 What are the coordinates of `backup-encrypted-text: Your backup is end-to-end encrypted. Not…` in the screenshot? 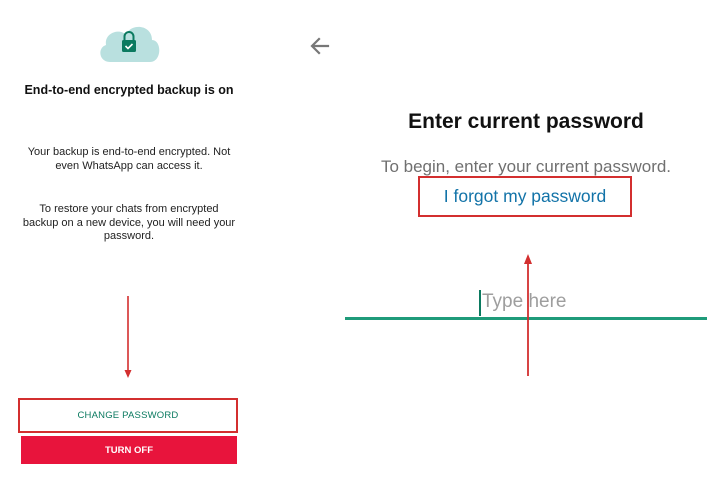 It's located at (129, 159).